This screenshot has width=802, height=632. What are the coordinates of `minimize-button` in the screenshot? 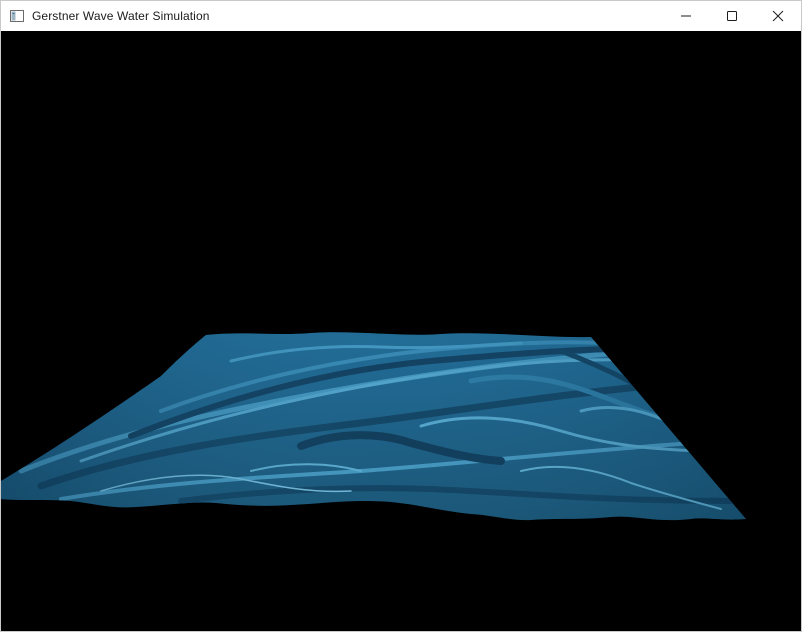 It's located at (686, 16).